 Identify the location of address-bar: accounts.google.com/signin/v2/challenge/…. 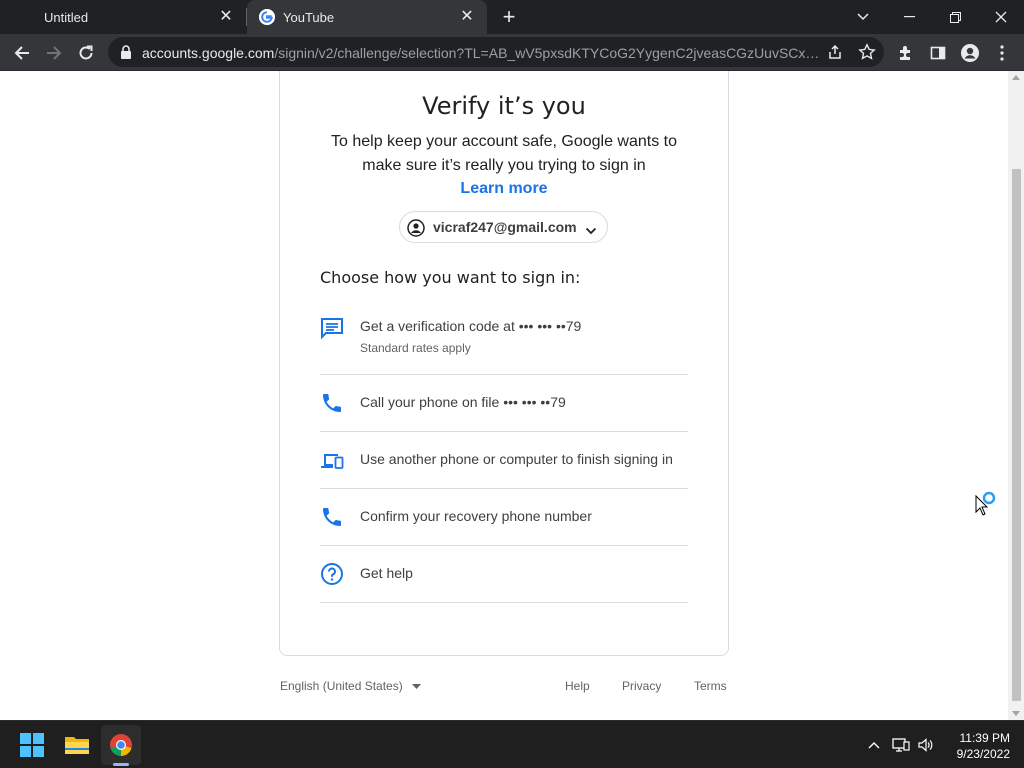
(496, 52).